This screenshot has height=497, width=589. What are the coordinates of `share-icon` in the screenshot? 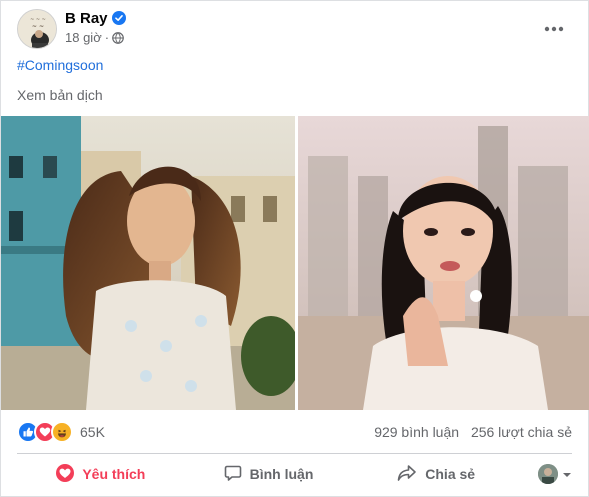 It's located at (411, 474).